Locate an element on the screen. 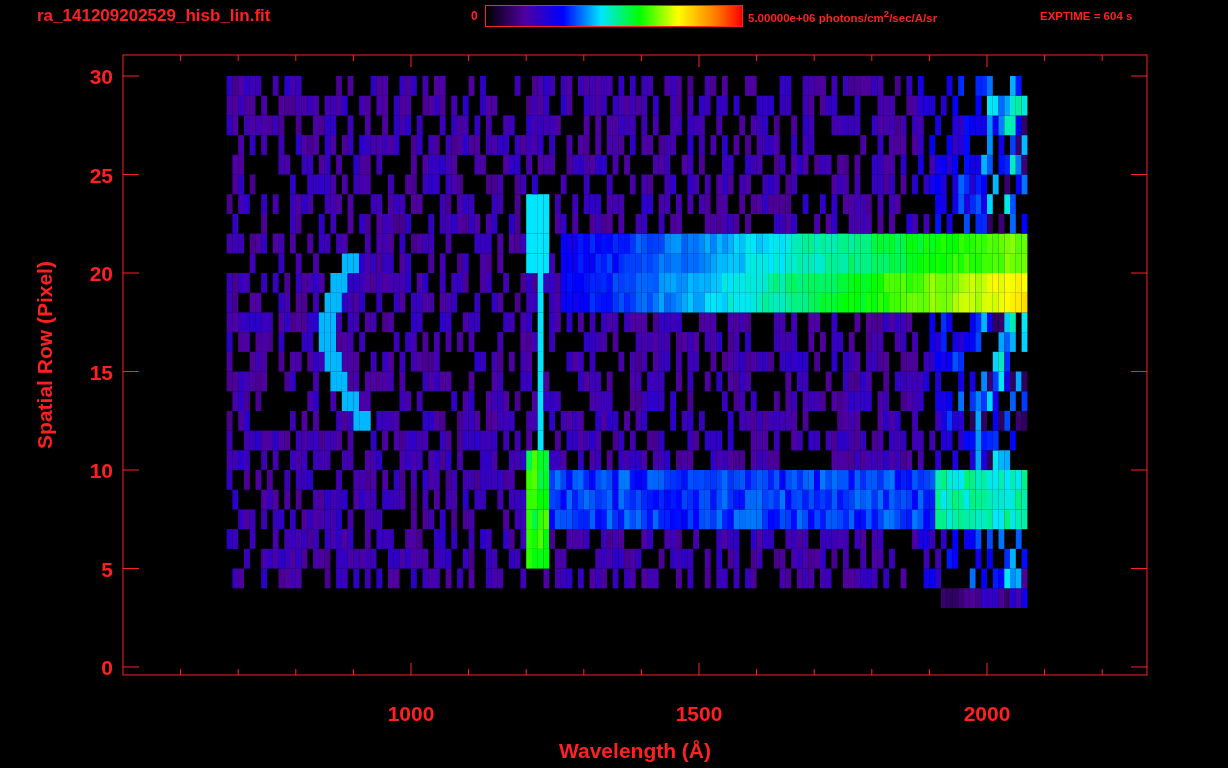  exposure-time-label: EXPTIME = 604 s is located at coordinates (1086, 16).